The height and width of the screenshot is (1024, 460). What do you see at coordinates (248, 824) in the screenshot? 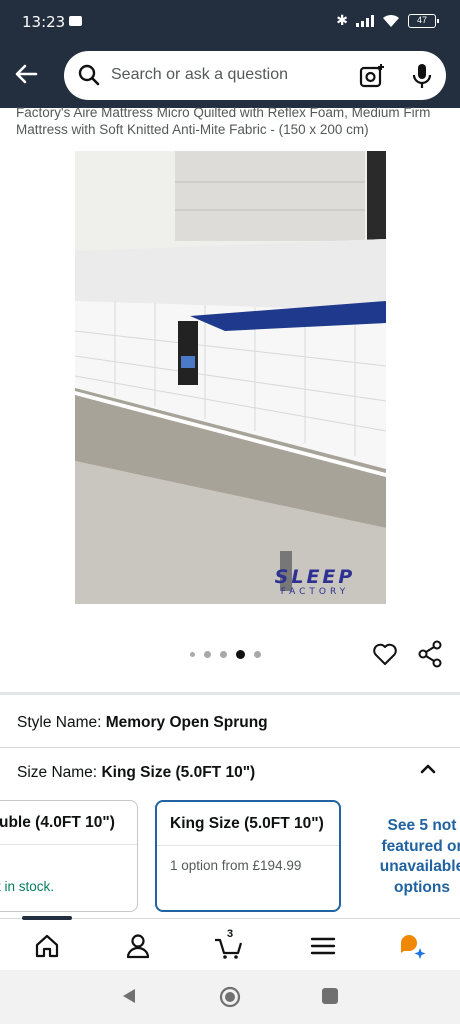
I see `size-option-name: King Size (5.0FT 10")` at bounding box center [248, 824].